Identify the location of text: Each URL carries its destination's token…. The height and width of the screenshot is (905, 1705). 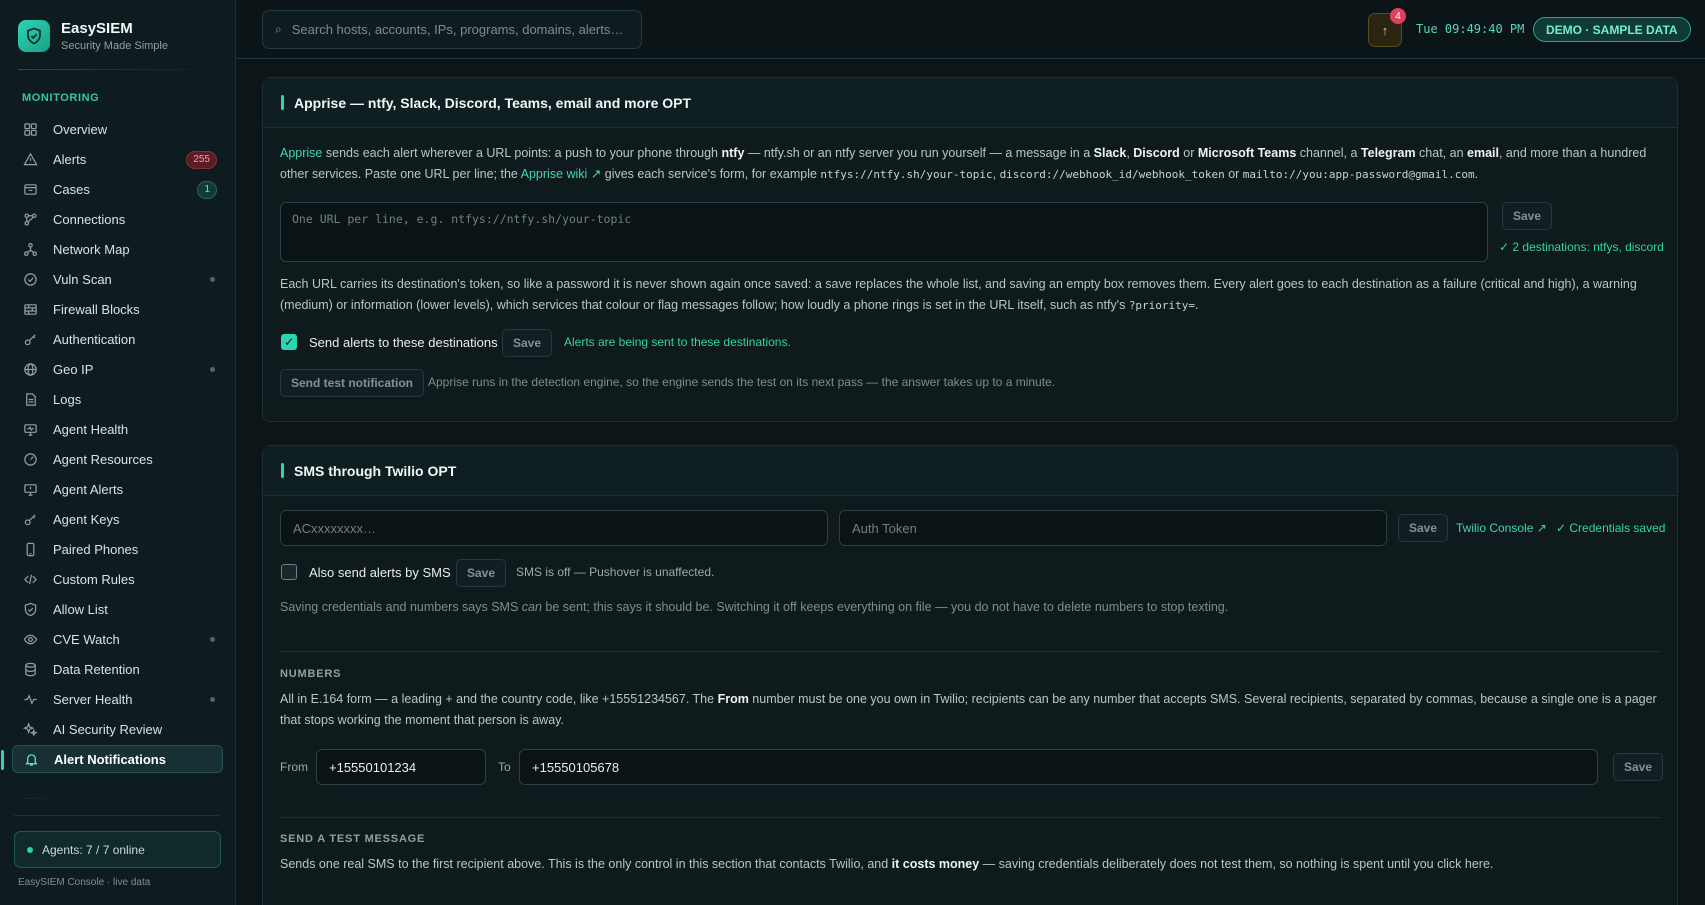
(958, 294).